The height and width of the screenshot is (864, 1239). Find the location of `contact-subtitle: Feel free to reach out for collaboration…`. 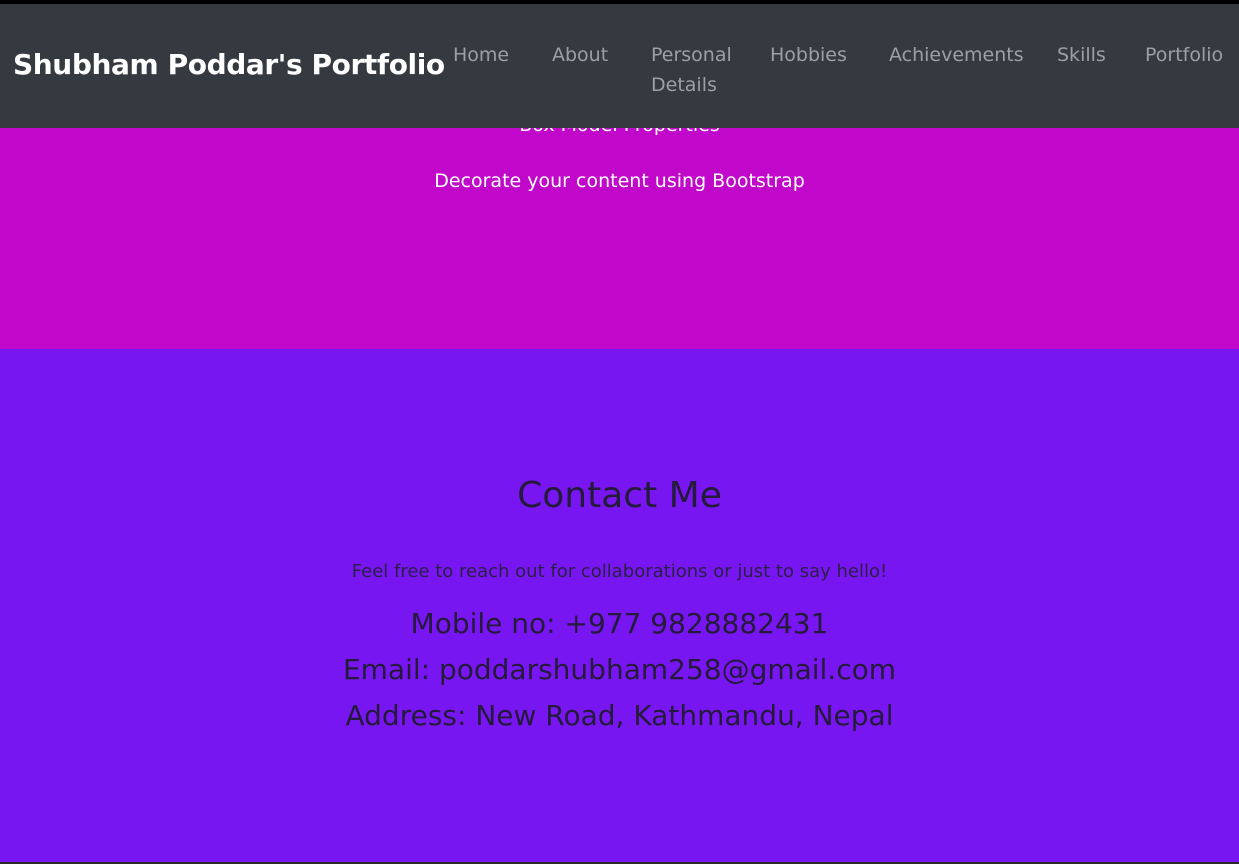

contact-subtitle: Feel free to reach out for collaboration… is located at coordinates (619, 571).